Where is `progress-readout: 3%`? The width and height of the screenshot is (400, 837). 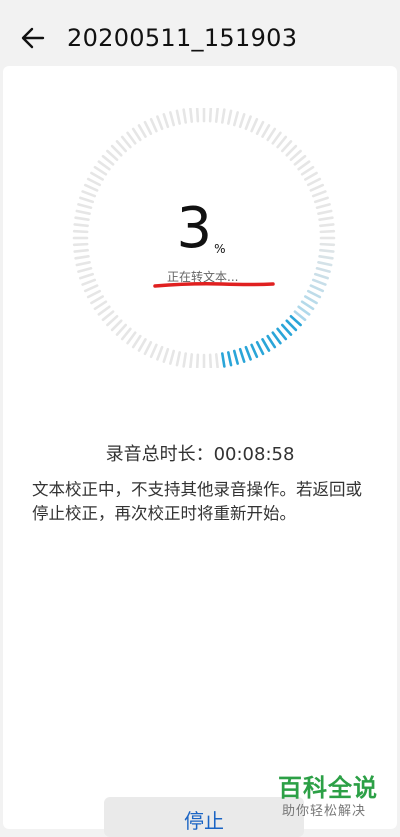 progress-readout: 3% is located at coordinates (200, 228).